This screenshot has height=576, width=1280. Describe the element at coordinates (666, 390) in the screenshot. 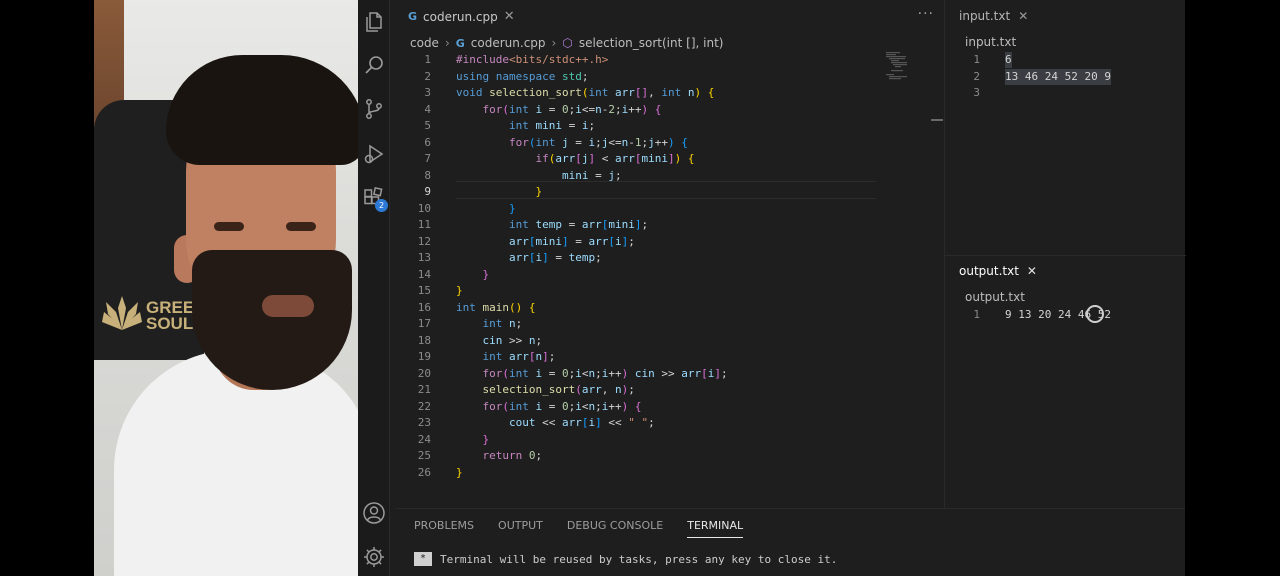

I see `code-line: 21 selection_sort(arr, n);` at that location.